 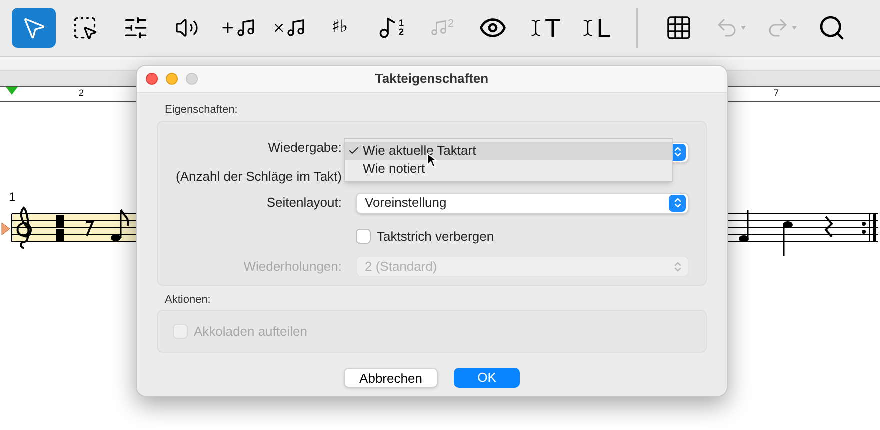 I want to click on ok-button: OK, so click(x=487, y=378).